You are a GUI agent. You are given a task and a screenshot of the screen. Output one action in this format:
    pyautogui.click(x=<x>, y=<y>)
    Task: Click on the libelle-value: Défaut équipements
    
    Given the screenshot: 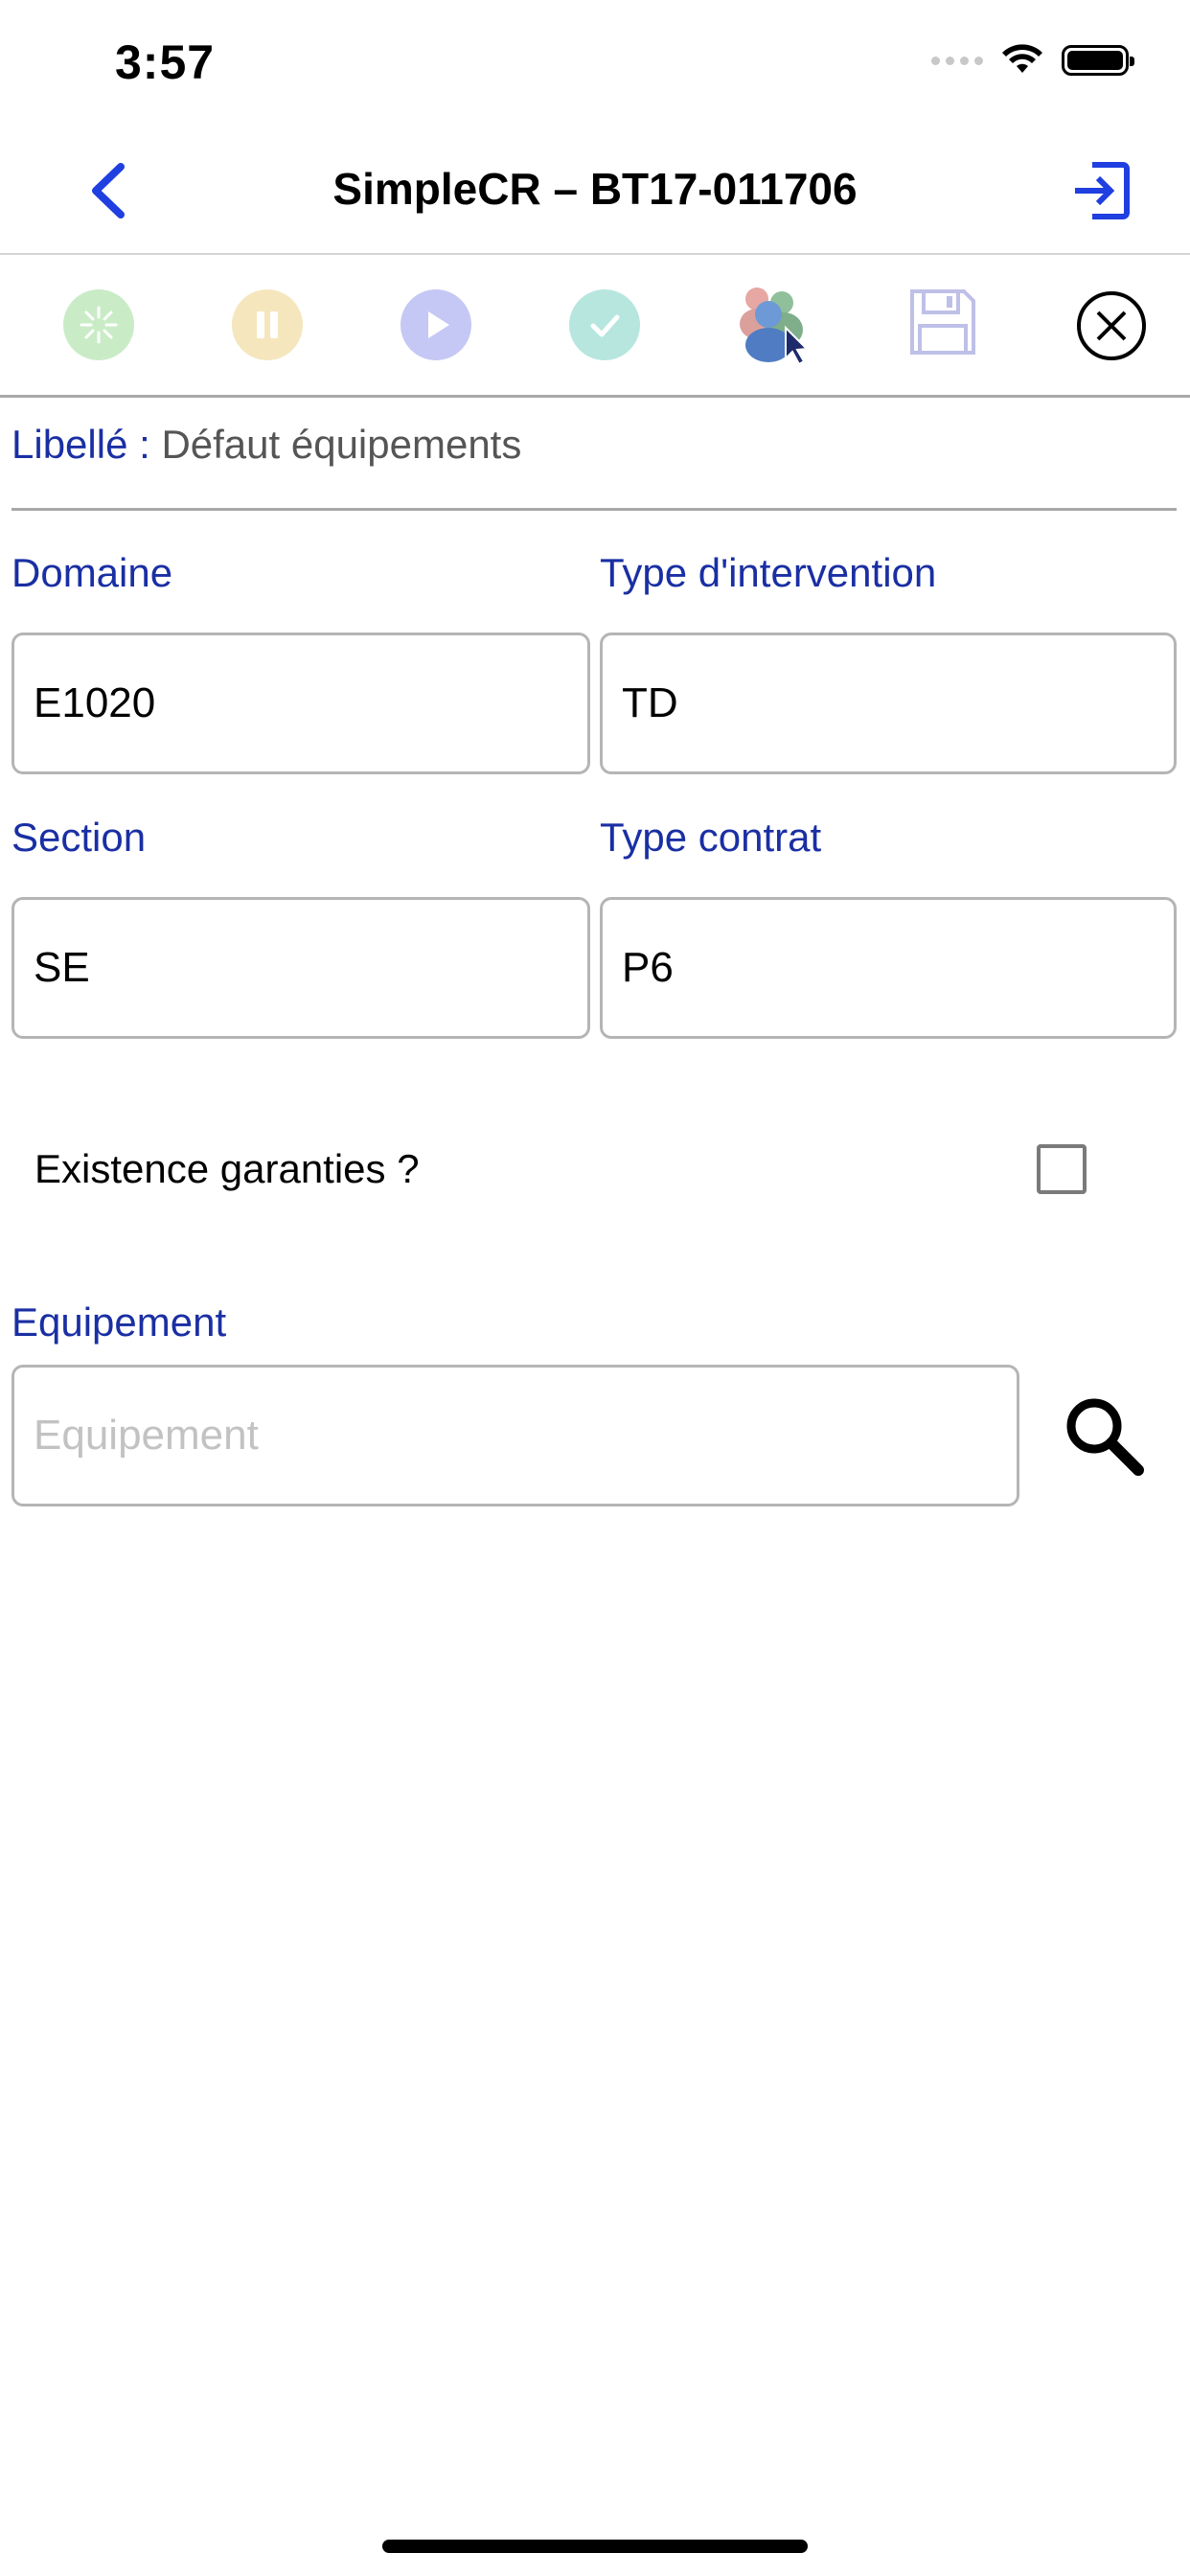 What is the action you would take?
    pyautogui.click(x=342, y=444)
    